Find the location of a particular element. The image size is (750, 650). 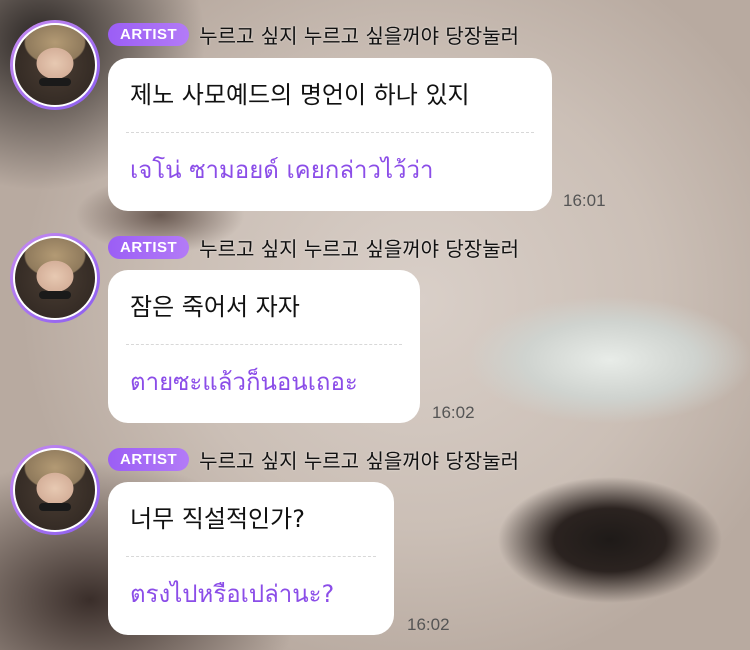

translated-text: ตรงไปหรือเปล่านะ? is located at coordinates (232, 594).